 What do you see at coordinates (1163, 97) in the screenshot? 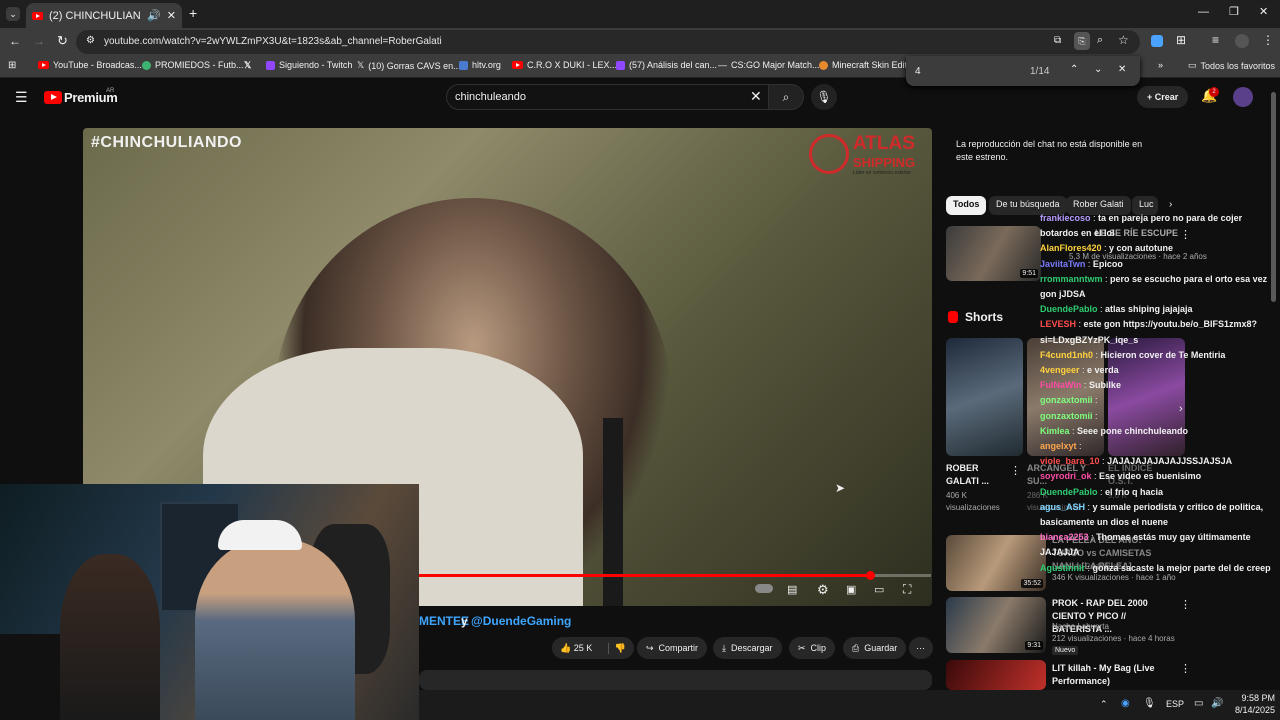
I see `create-button: + Crear` at bounding box center [1163, 97].